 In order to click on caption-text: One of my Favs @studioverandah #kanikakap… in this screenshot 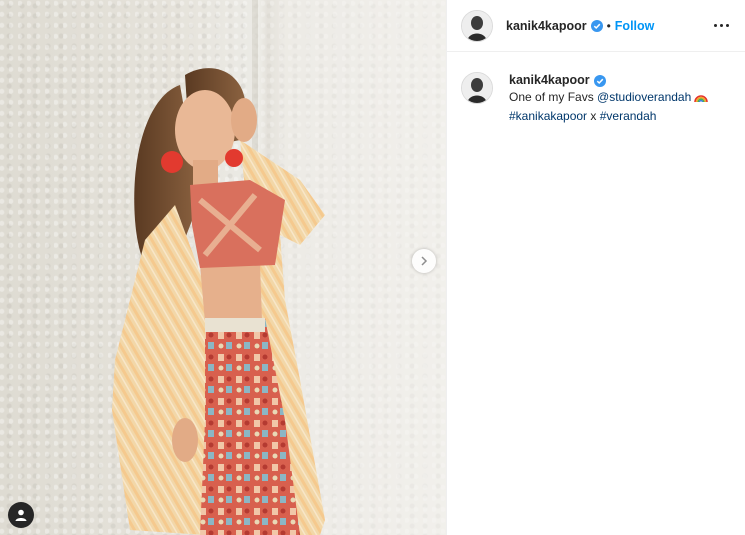, I will do `click(609, 107)`.